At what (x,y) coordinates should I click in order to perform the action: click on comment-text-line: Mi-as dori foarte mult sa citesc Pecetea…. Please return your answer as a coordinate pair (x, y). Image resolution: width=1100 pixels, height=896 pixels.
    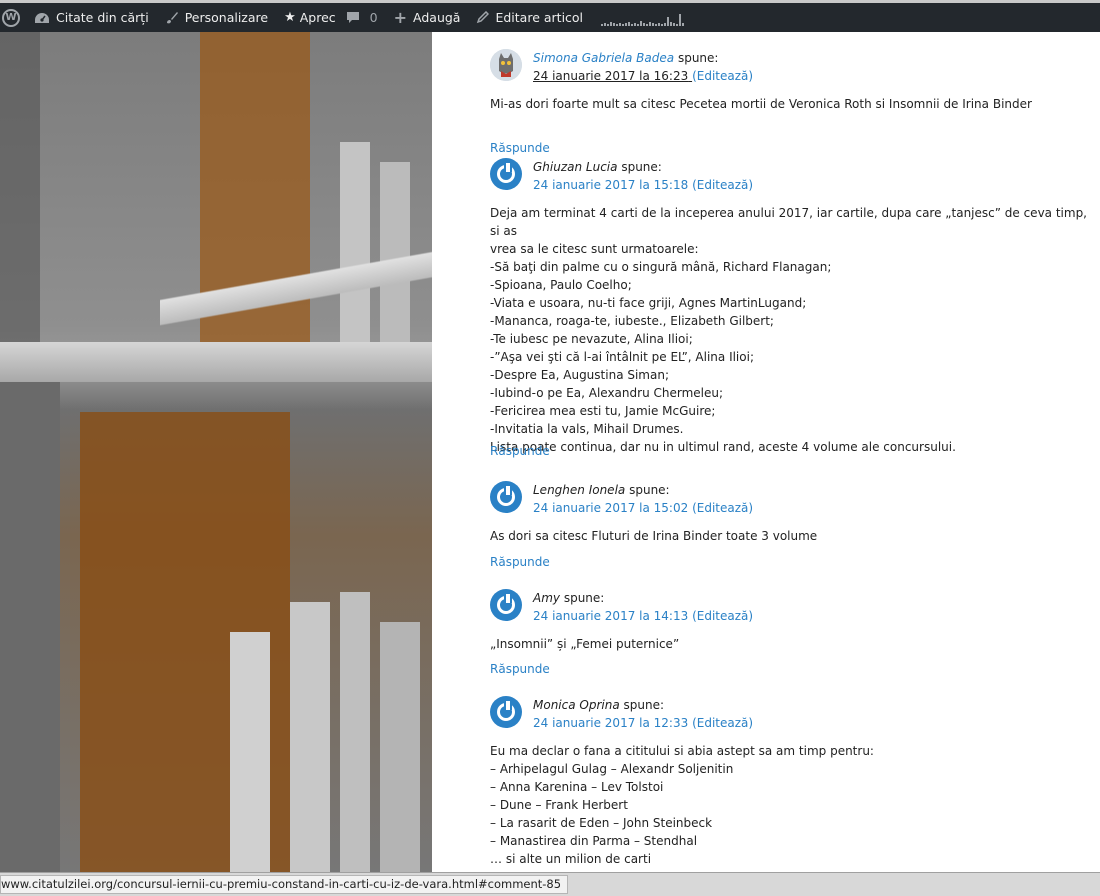
    Looking at the image, I should click on (761, 104).